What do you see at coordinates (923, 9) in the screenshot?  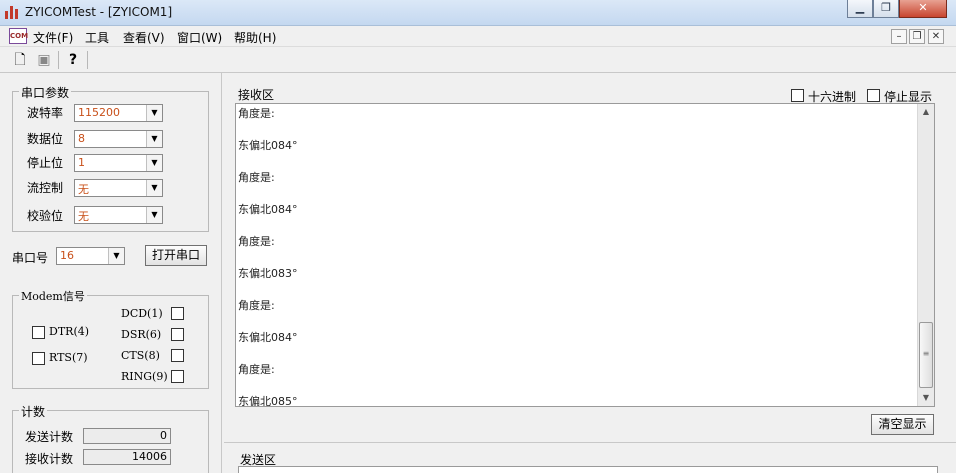 I see `close-button: ✕` at bounding box center [923, 9].